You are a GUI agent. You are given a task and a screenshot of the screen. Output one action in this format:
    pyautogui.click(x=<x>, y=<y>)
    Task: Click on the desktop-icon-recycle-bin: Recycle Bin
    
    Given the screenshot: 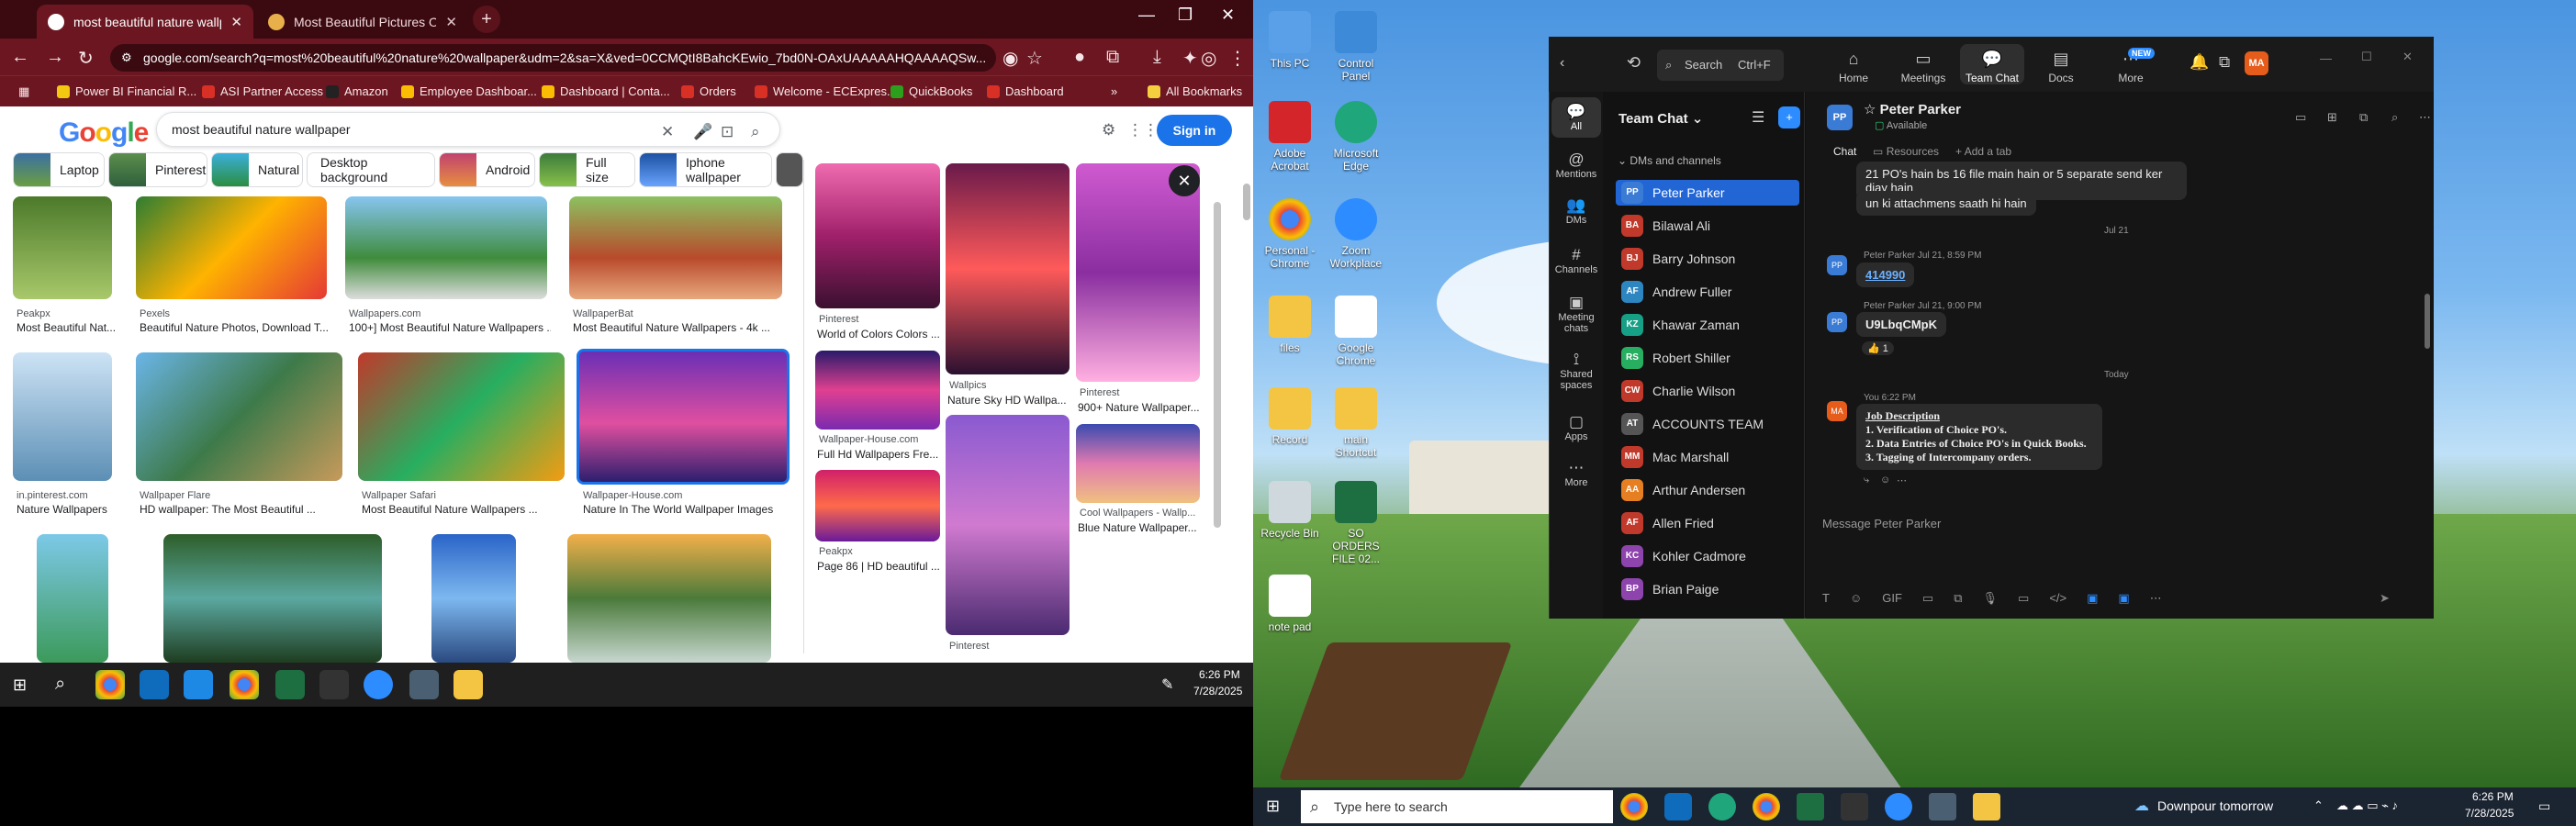 What is the action you would take?
    pyautogui.click(x=1290, y=511)
    